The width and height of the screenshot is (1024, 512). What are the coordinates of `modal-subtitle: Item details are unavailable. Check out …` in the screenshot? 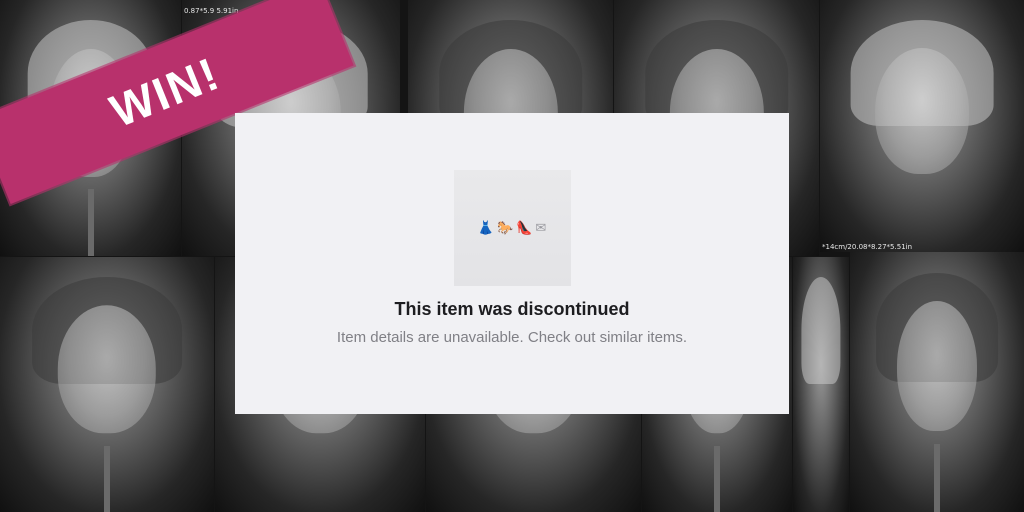 It's located at (512, 337).